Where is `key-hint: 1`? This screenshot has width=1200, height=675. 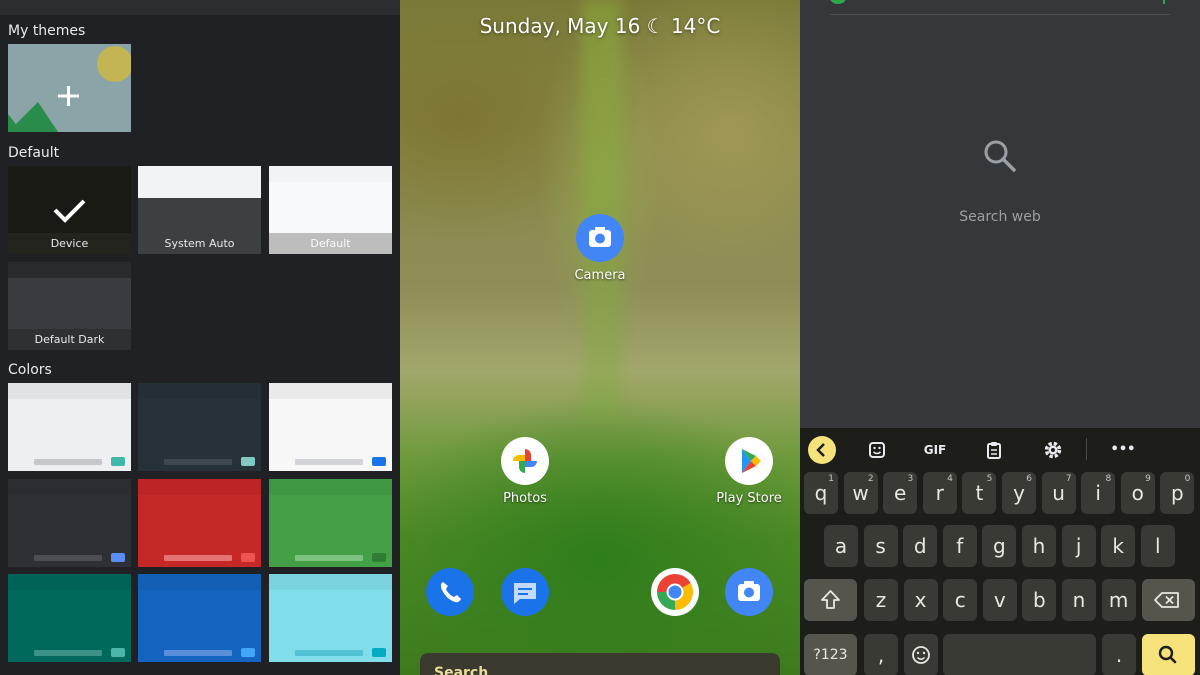 key-hint: 1 is located at coordinates (831, 479).